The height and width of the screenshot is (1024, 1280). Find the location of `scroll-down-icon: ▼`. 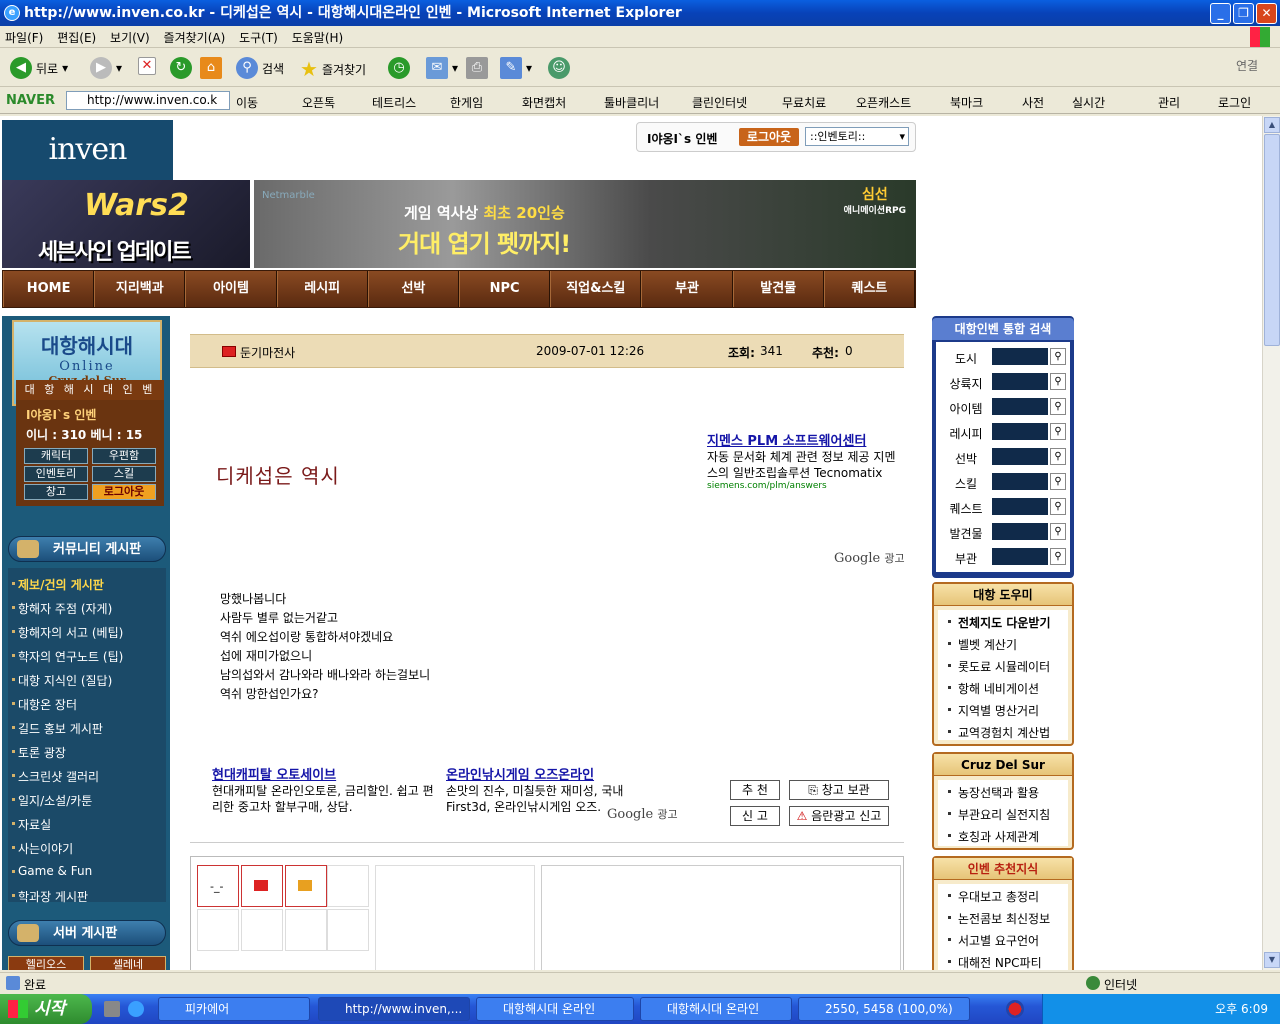

scroll-down-icon: ▼ is located at coordinates (1272, 960).